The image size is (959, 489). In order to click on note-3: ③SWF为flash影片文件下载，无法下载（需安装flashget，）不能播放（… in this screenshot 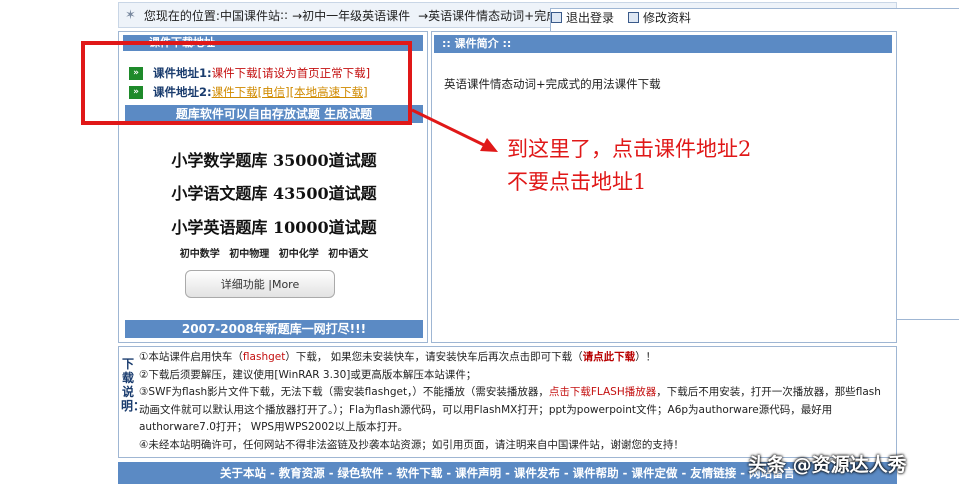, I will do `click(515, 410)`.